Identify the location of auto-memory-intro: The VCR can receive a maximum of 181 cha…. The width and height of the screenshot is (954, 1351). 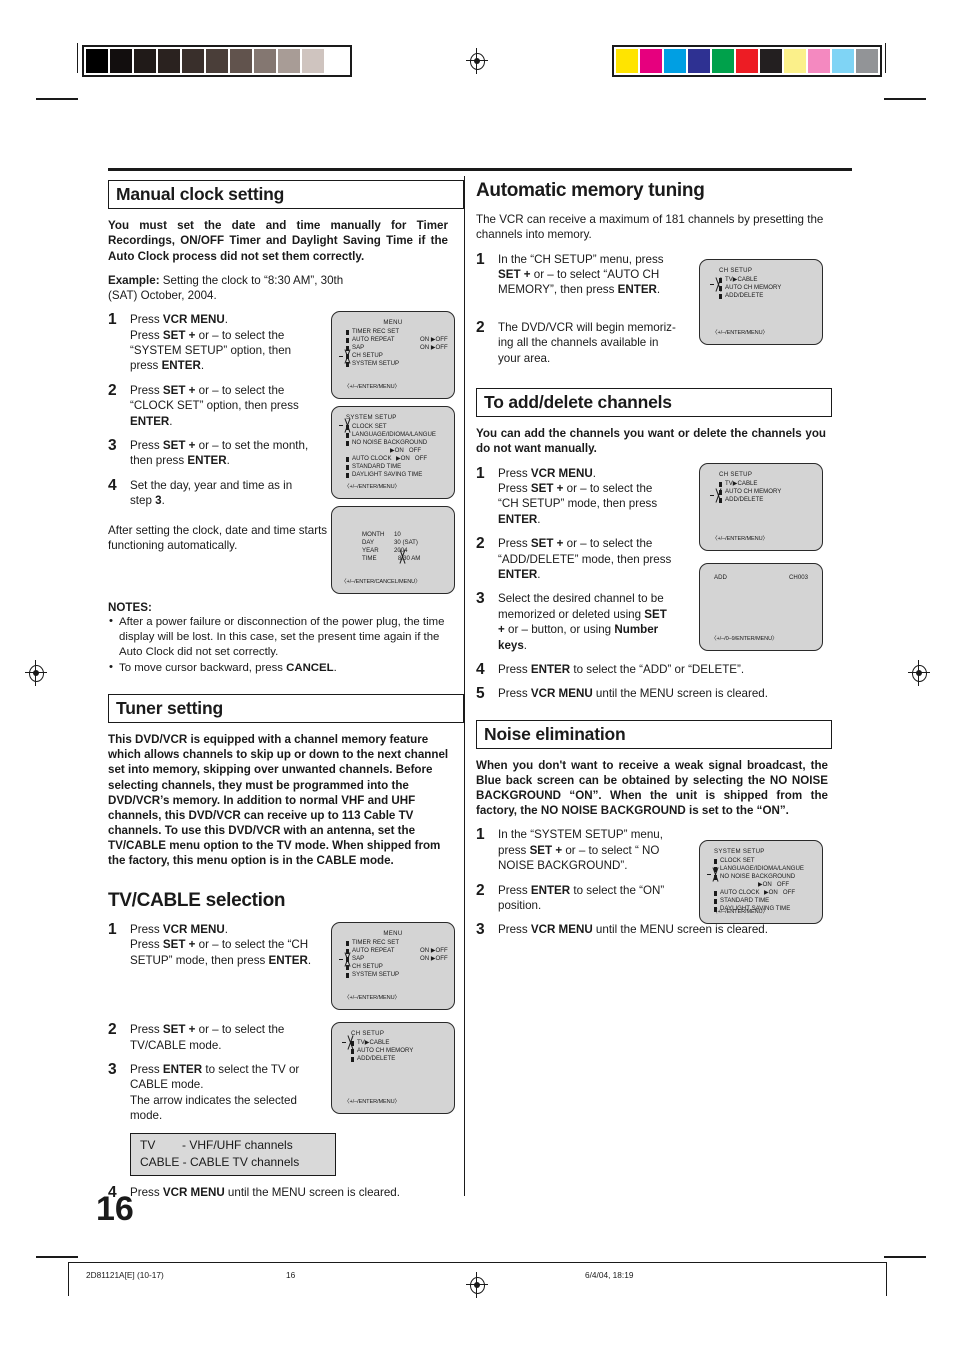
(650, 227).